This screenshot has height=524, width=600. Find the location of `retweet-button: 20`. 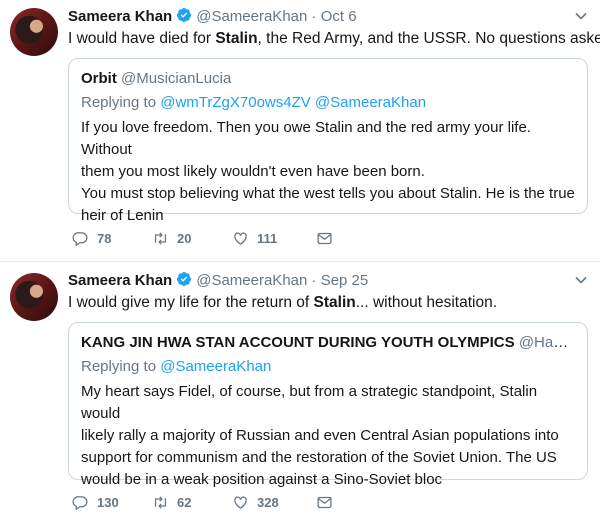

retweet-button: 20 is located at coordinates (192, 238).